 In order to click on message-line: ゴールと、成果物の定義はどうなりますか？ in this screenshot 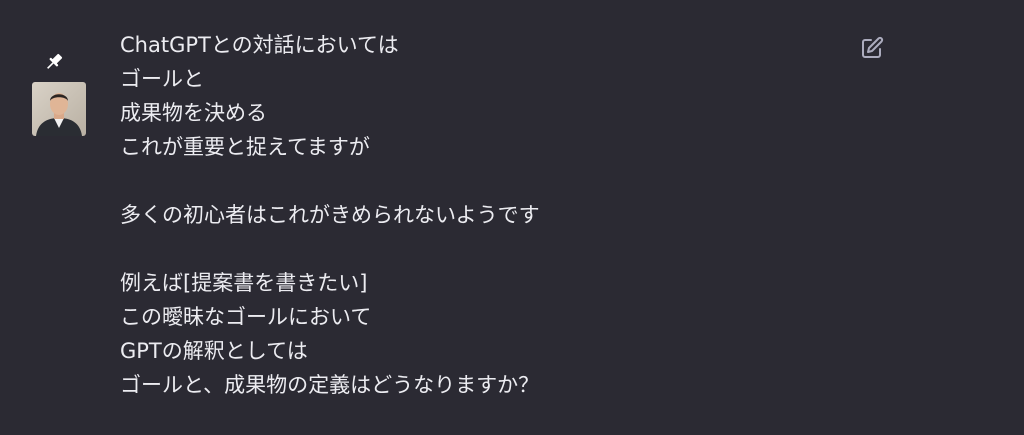, I will do `click(330, 385)`.